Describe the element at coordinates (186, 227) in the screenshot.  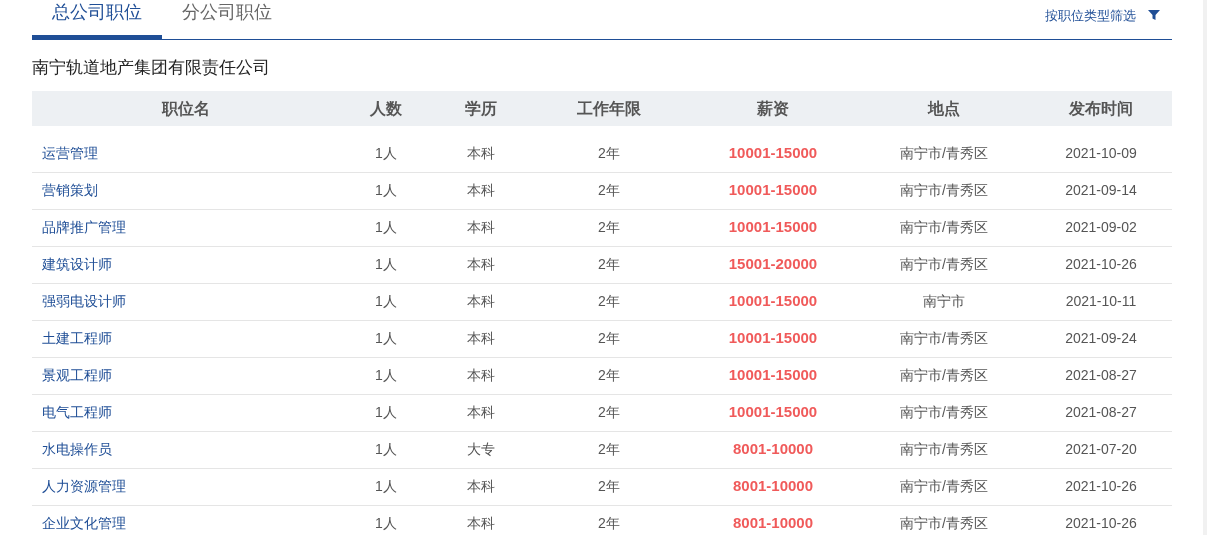
I see `job-title-link: 品牌推广管理` at that location.